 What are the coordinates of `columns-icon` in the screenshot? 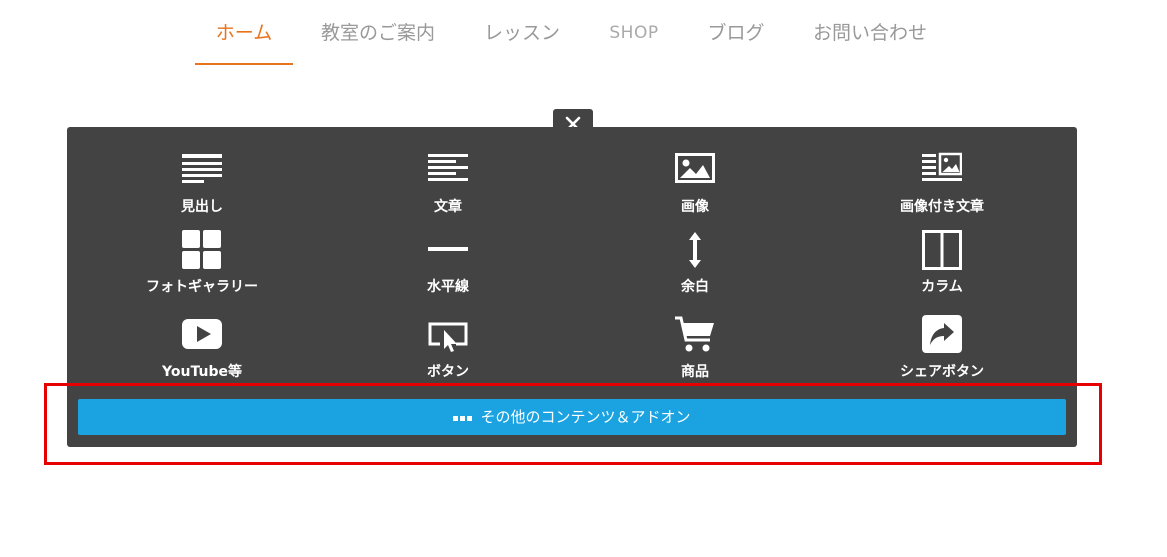 It's located at (942, 250).